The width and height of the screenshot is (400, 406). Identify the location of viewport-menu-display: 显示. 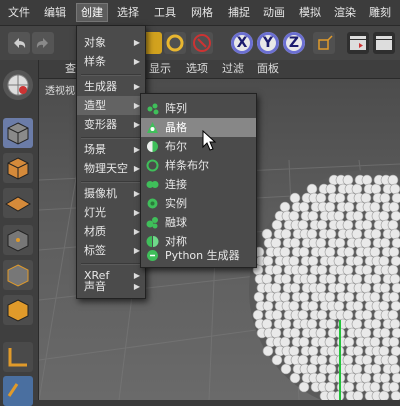
(160, 69).